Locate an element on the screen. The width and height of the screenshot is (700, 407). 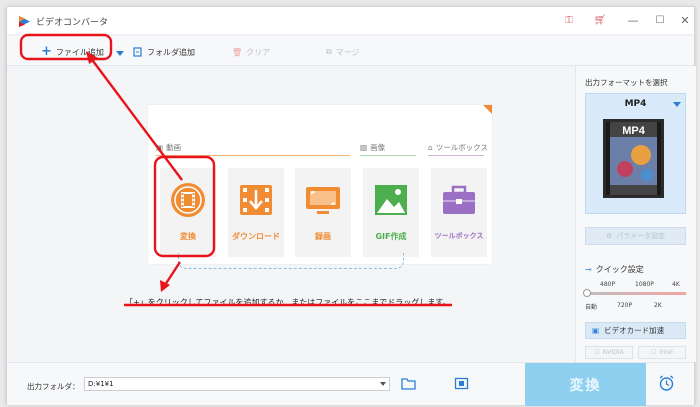
parameter-settings-label: パラメータ設定 is located at coordinates (641, 236).